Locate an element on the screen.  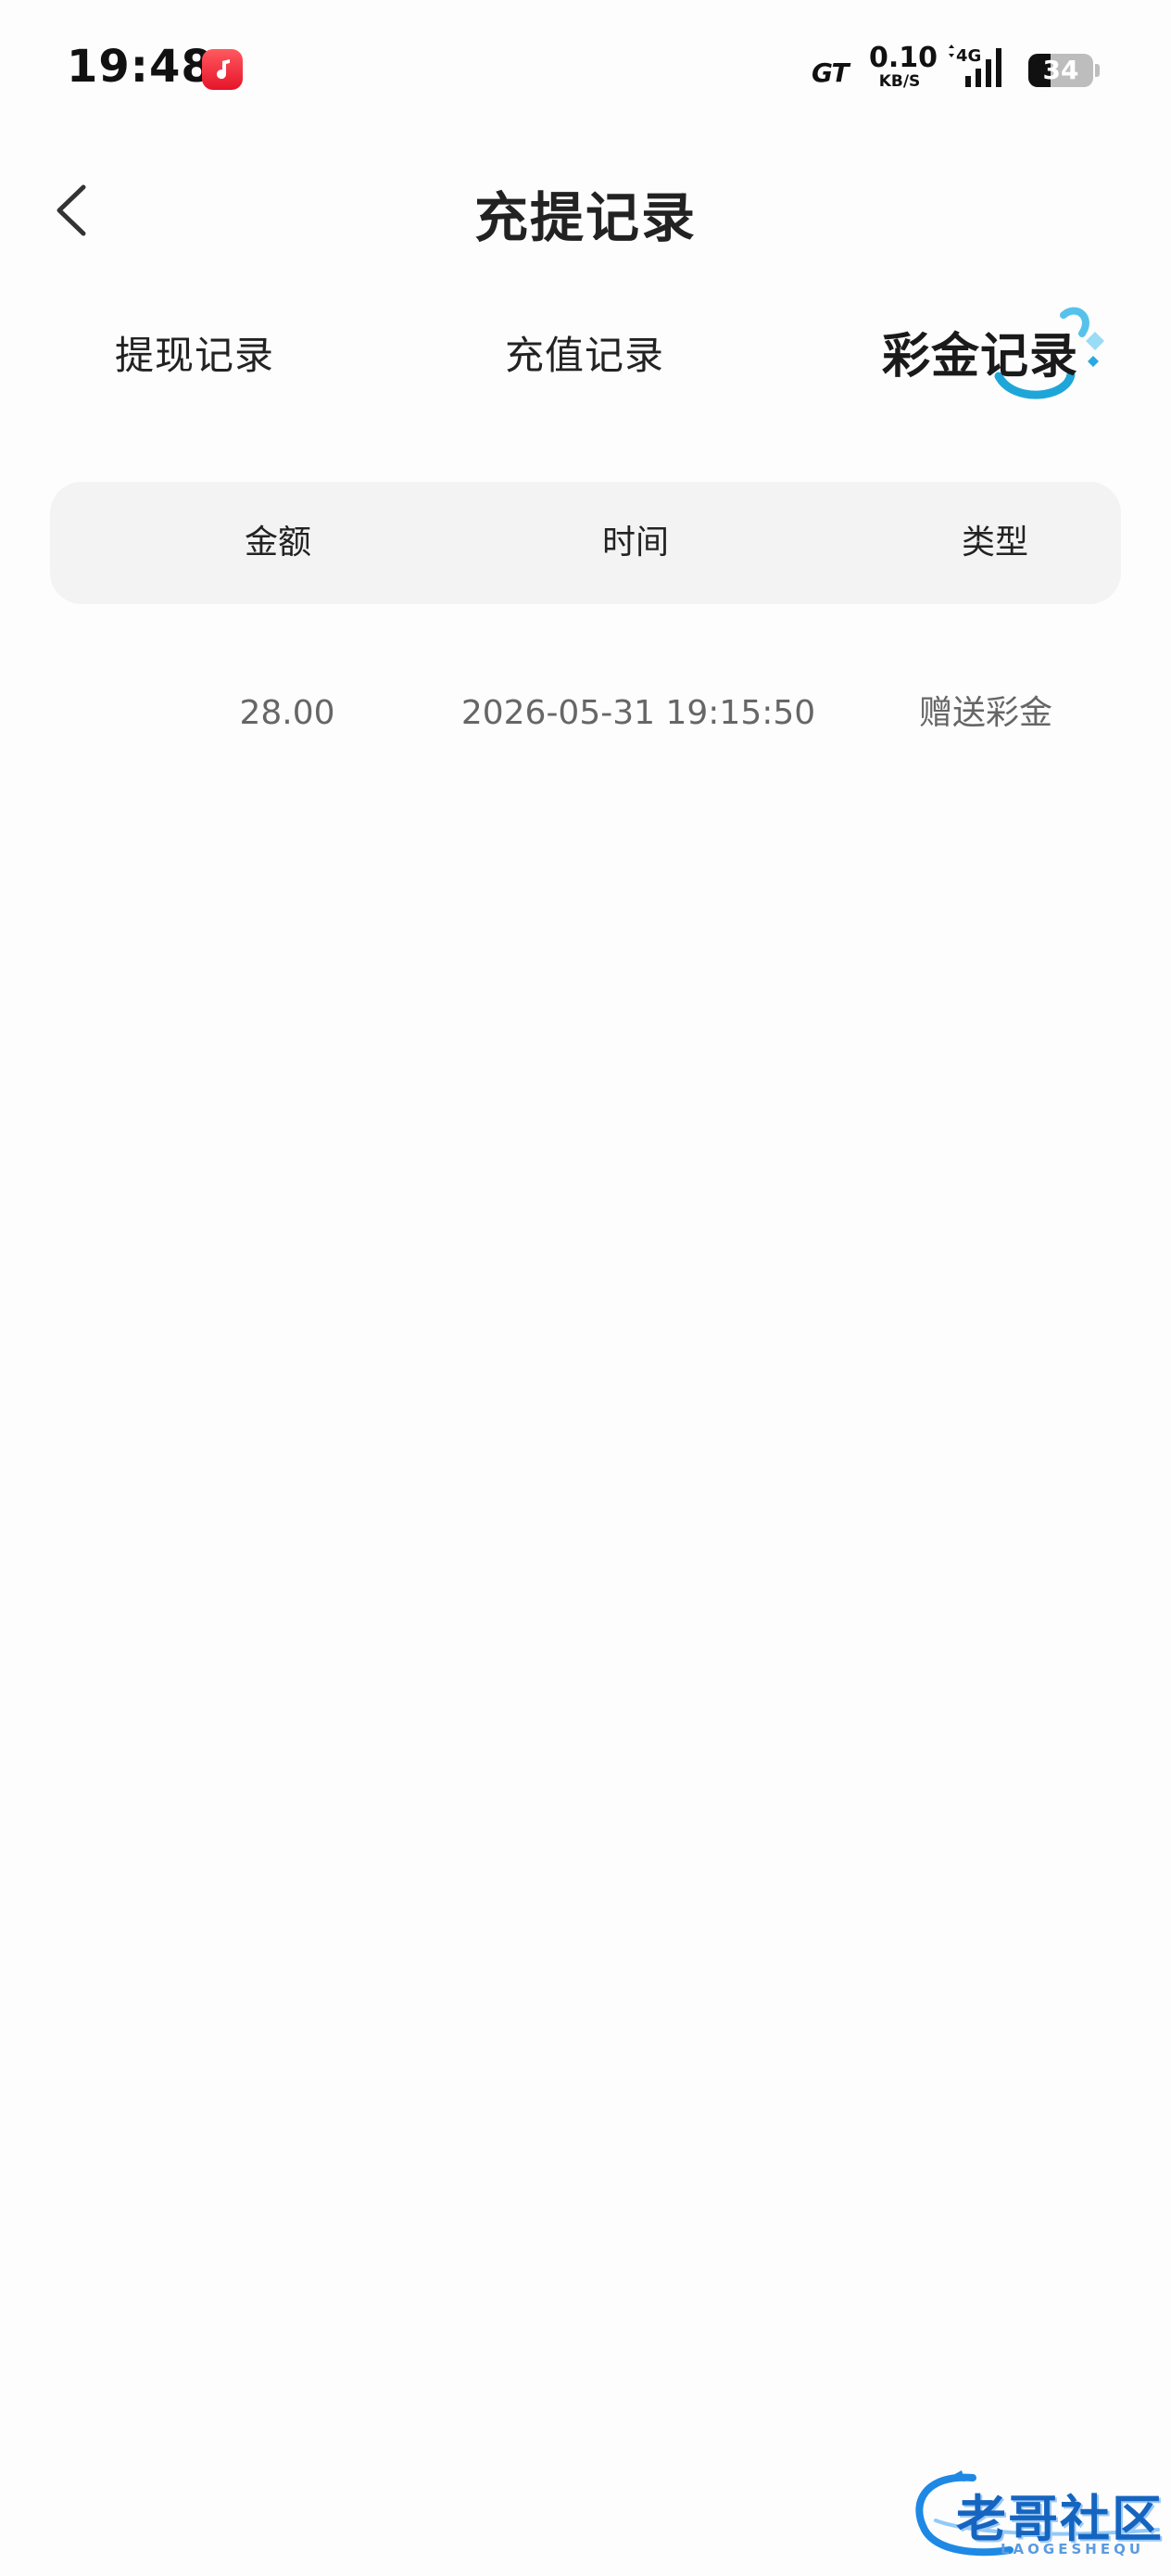
watermark-logo: 老哥社区 LAOGESHEQU is located at coordinates (1038, 2516).